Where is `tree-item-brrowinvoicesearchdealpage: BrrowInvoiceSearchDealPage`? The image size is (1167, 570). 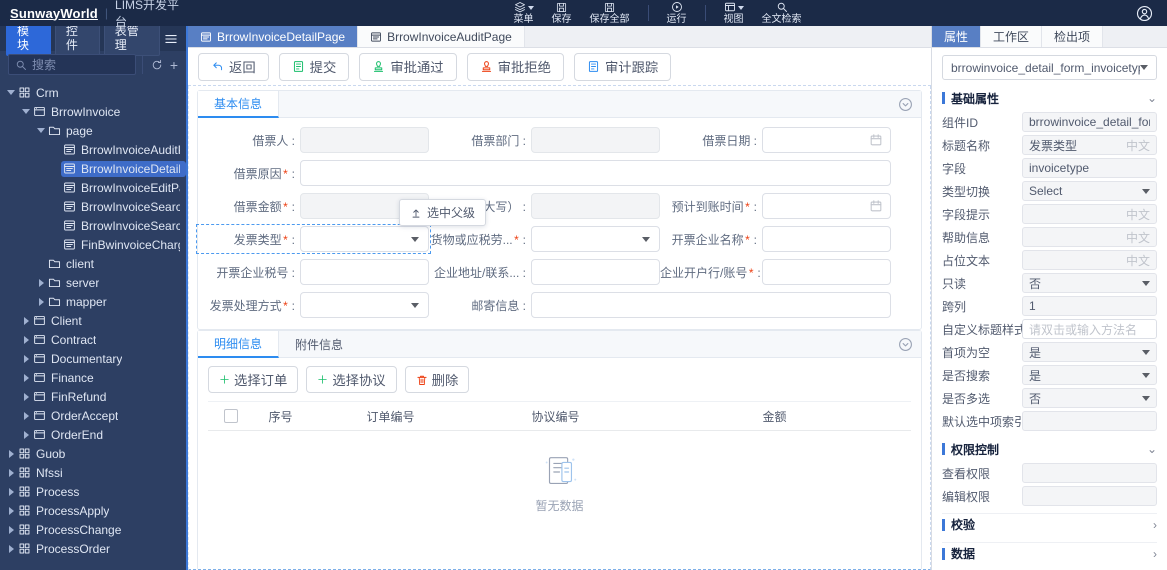
tree-item-brrowinvoicesearchdealpage: BrrowInvoiceSearchDealPage is located at coordinates (93, 206).